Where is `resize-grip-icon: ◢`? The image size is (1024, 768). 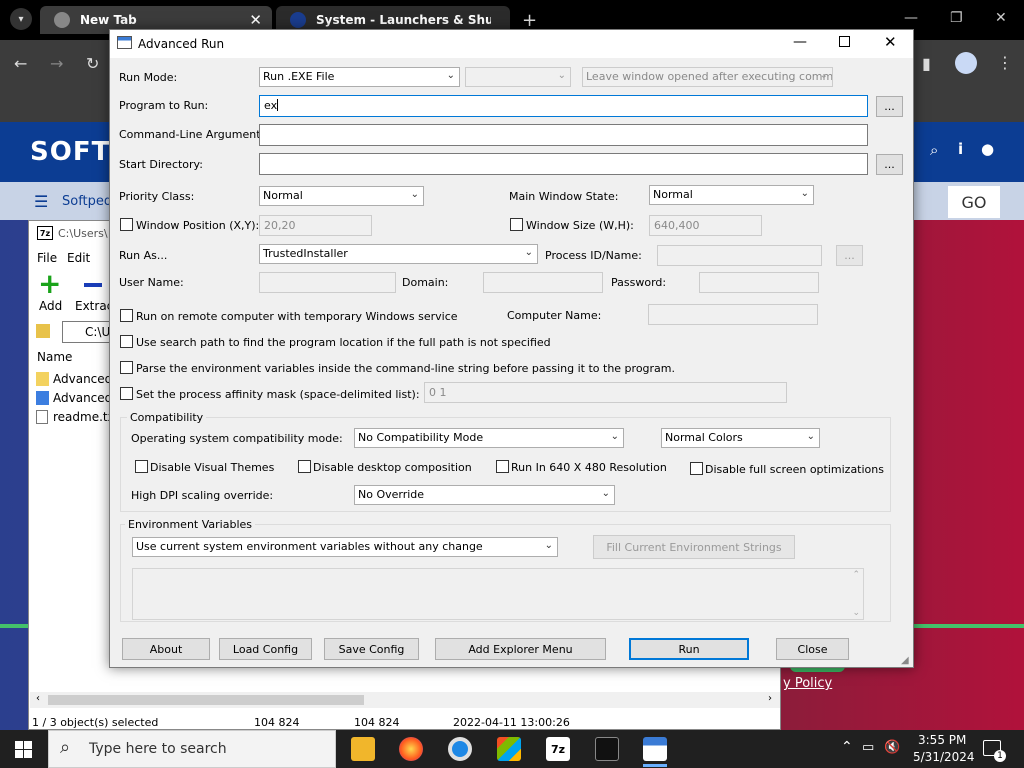 resize-grip-icon: ◢ is located at coordinates (905, 660).